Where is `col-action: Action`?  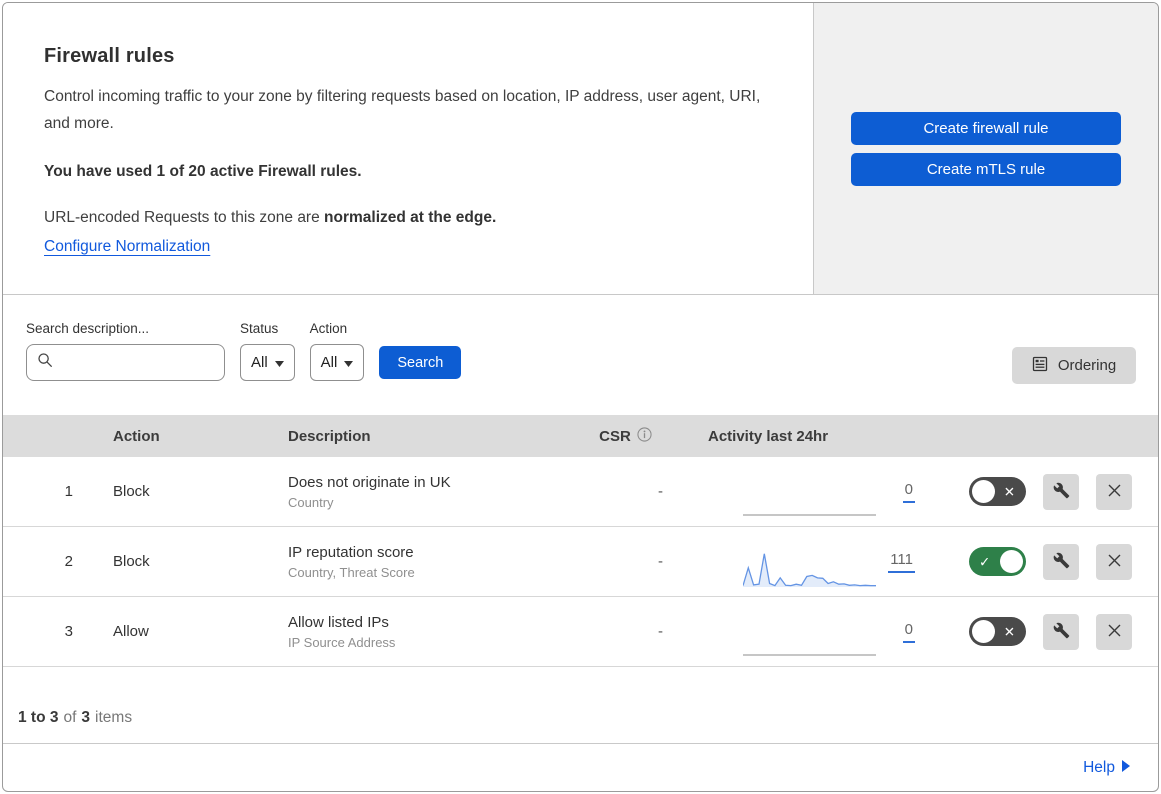
col-action: Action is located at coordinates (136, 436).